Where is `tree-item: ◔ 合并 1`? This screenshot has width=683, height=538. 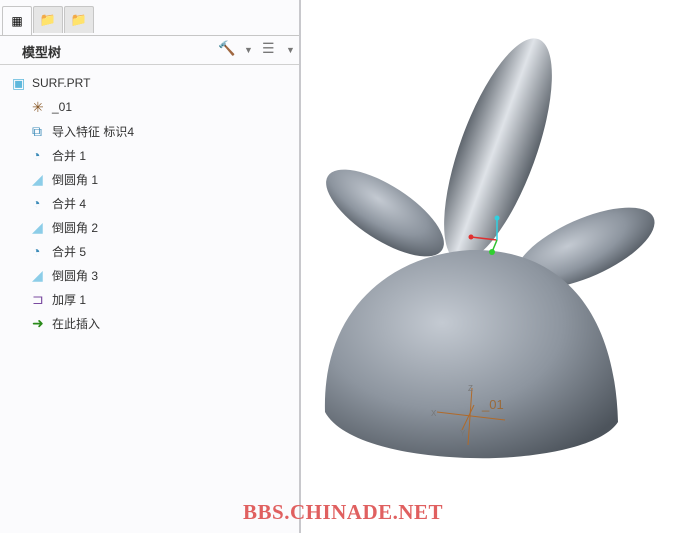 tree-item: ◔ 合并 1 is located at coordinates (59, 155).